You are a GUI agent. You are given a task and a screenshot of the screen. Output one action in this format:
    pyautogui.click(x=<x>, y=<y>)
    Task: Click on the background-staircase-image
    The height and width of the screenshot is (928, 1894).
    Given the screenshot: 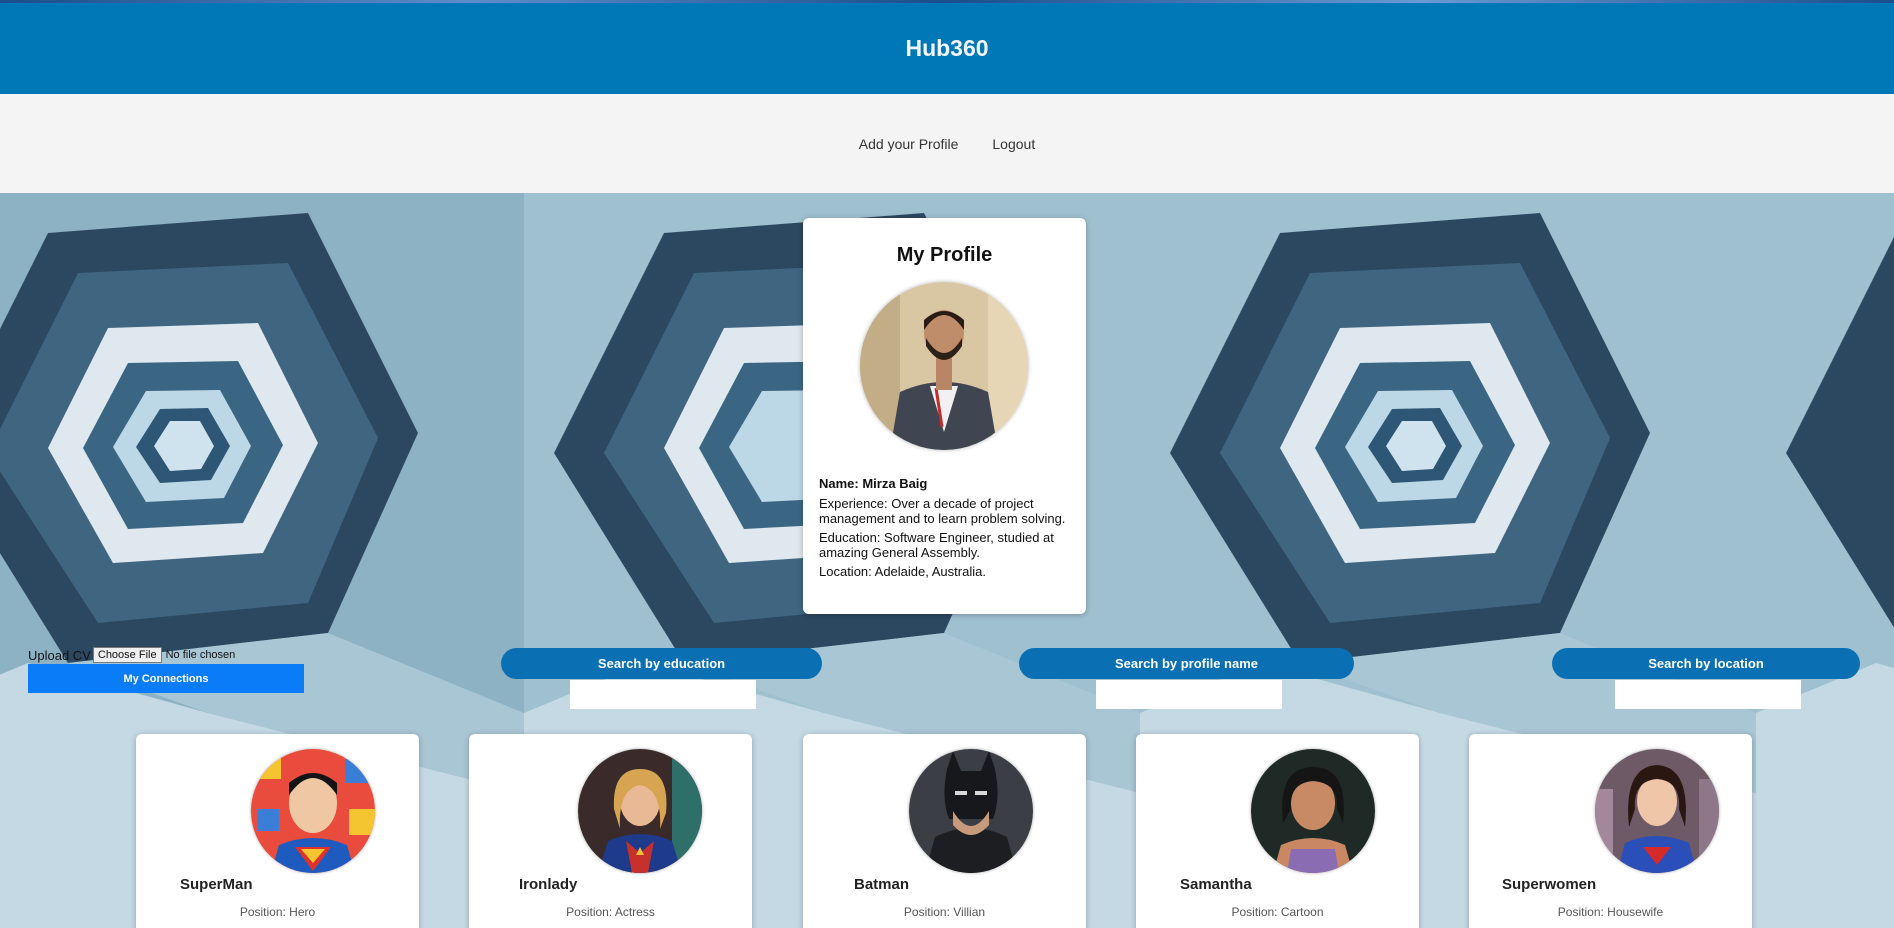 What is the action you would take?
    pyautogui.click(x=1825, y=560)
    